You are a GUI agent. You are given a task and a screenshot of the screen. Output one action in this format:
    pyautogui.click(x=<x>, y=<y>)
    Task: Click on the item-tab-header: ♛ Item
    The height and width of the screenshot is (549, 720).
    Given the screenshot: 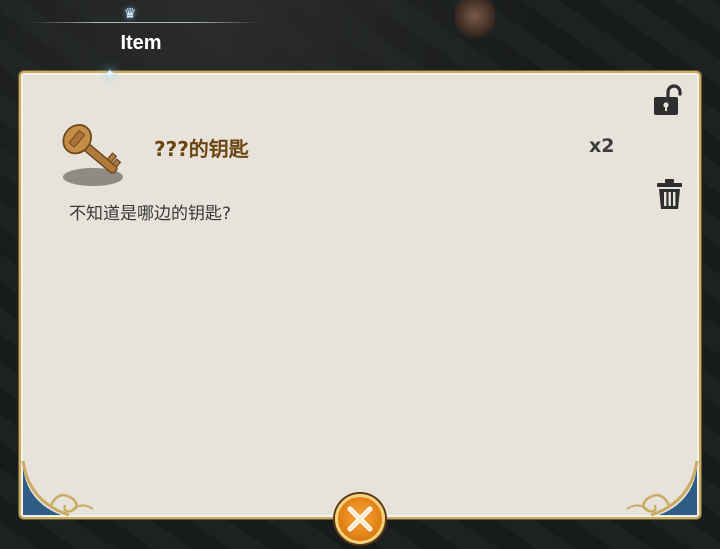 What is the action you would take?
    pyautogui.click(x=145, y=36)
    